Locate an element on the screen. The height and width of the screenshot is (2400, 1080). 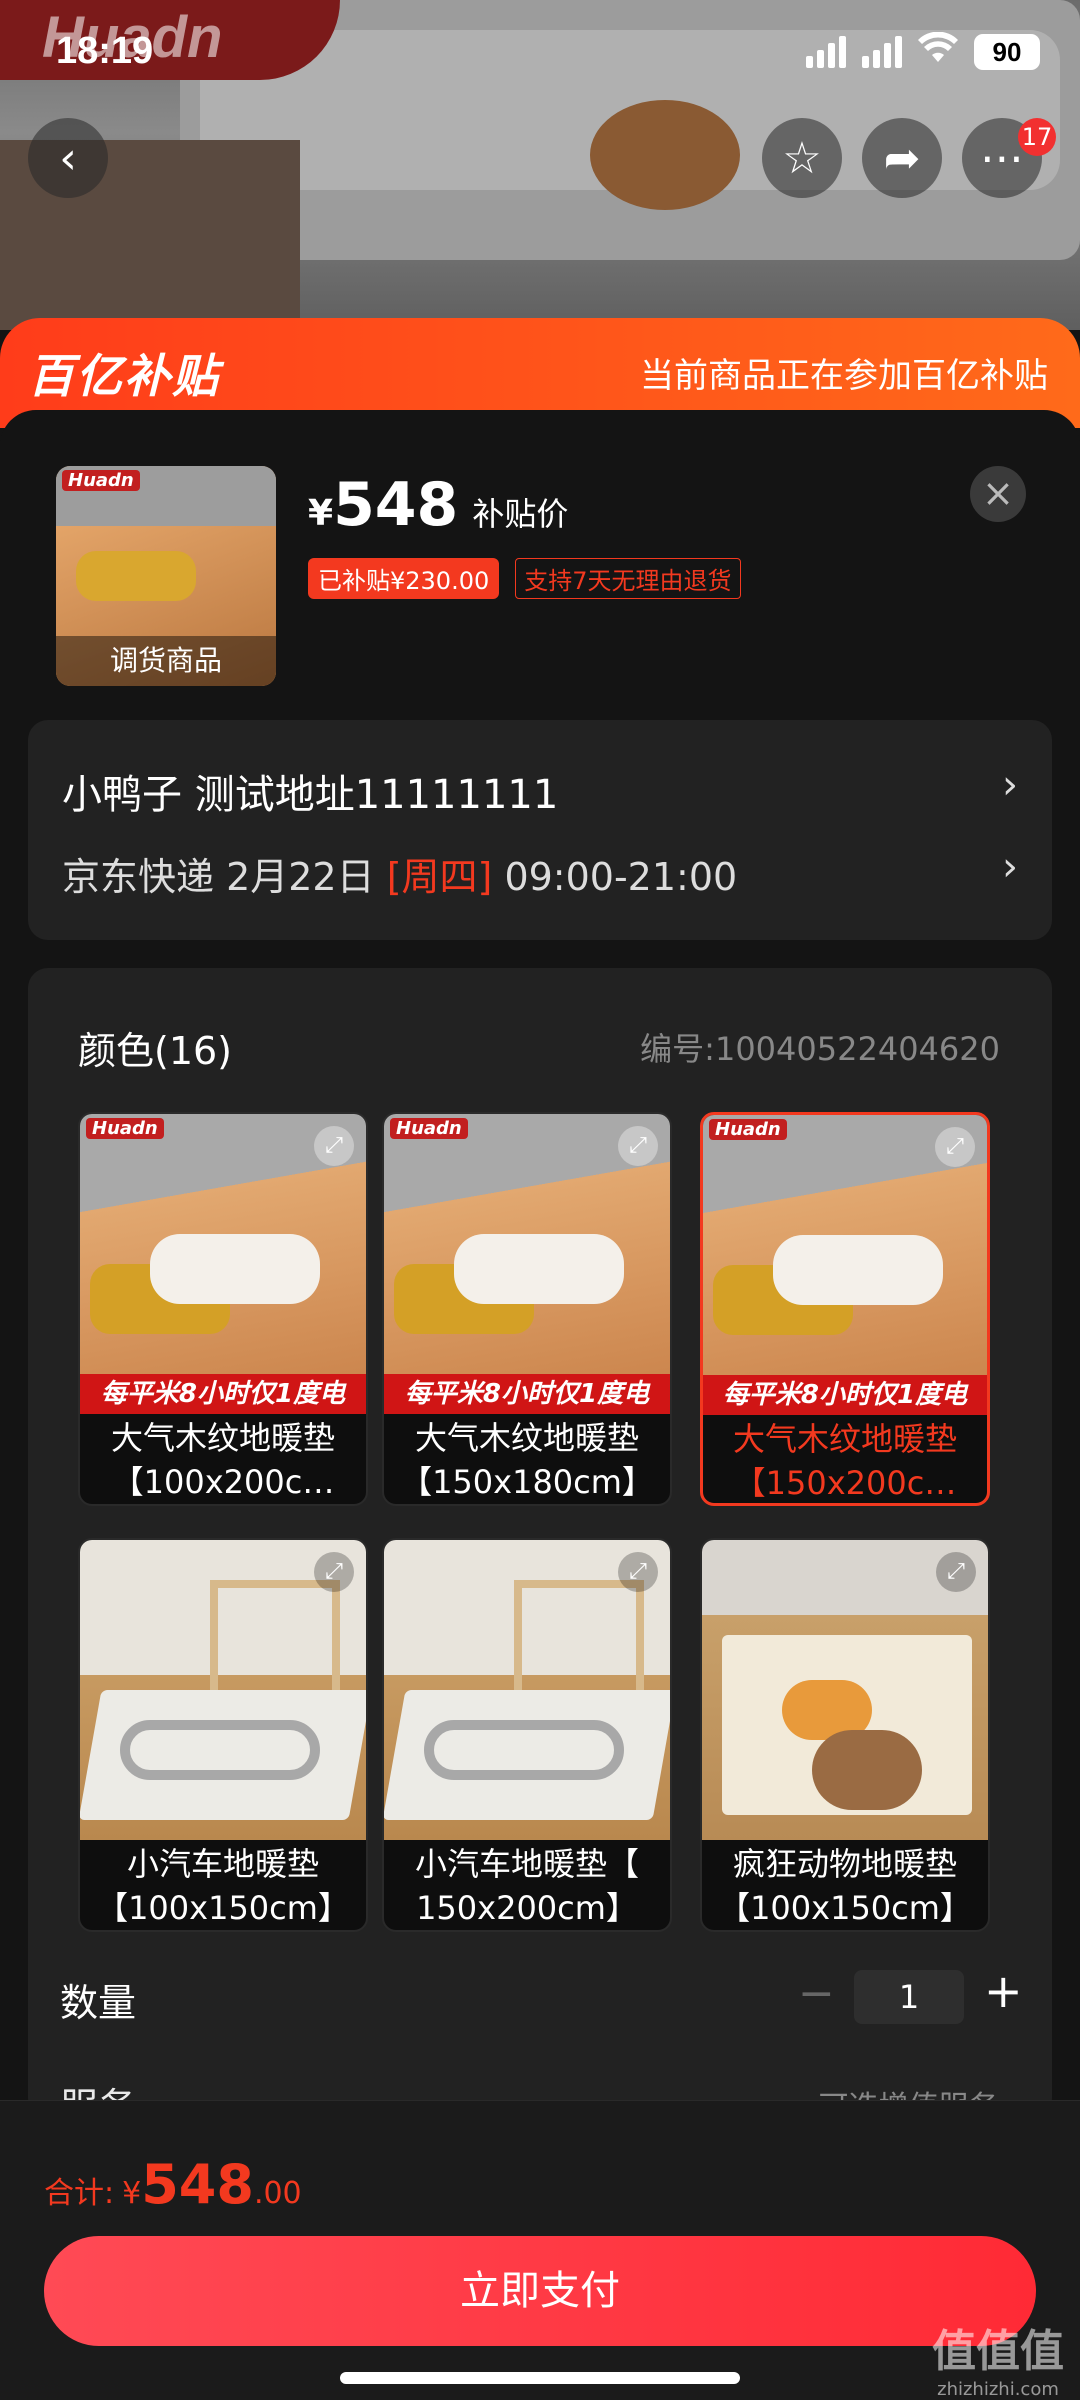
status-time: 18:19 is located at coordinates (105, 51).